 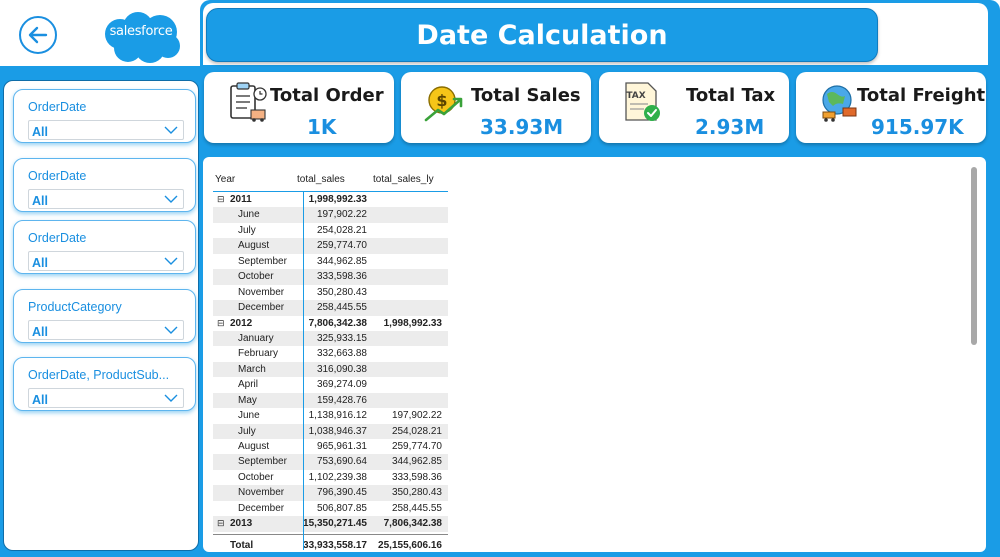 What do you see at coordinates (341, 215) in the screenshot?
I see `total-sales-cell: 197,902.22` at bounding box center [341, 215].